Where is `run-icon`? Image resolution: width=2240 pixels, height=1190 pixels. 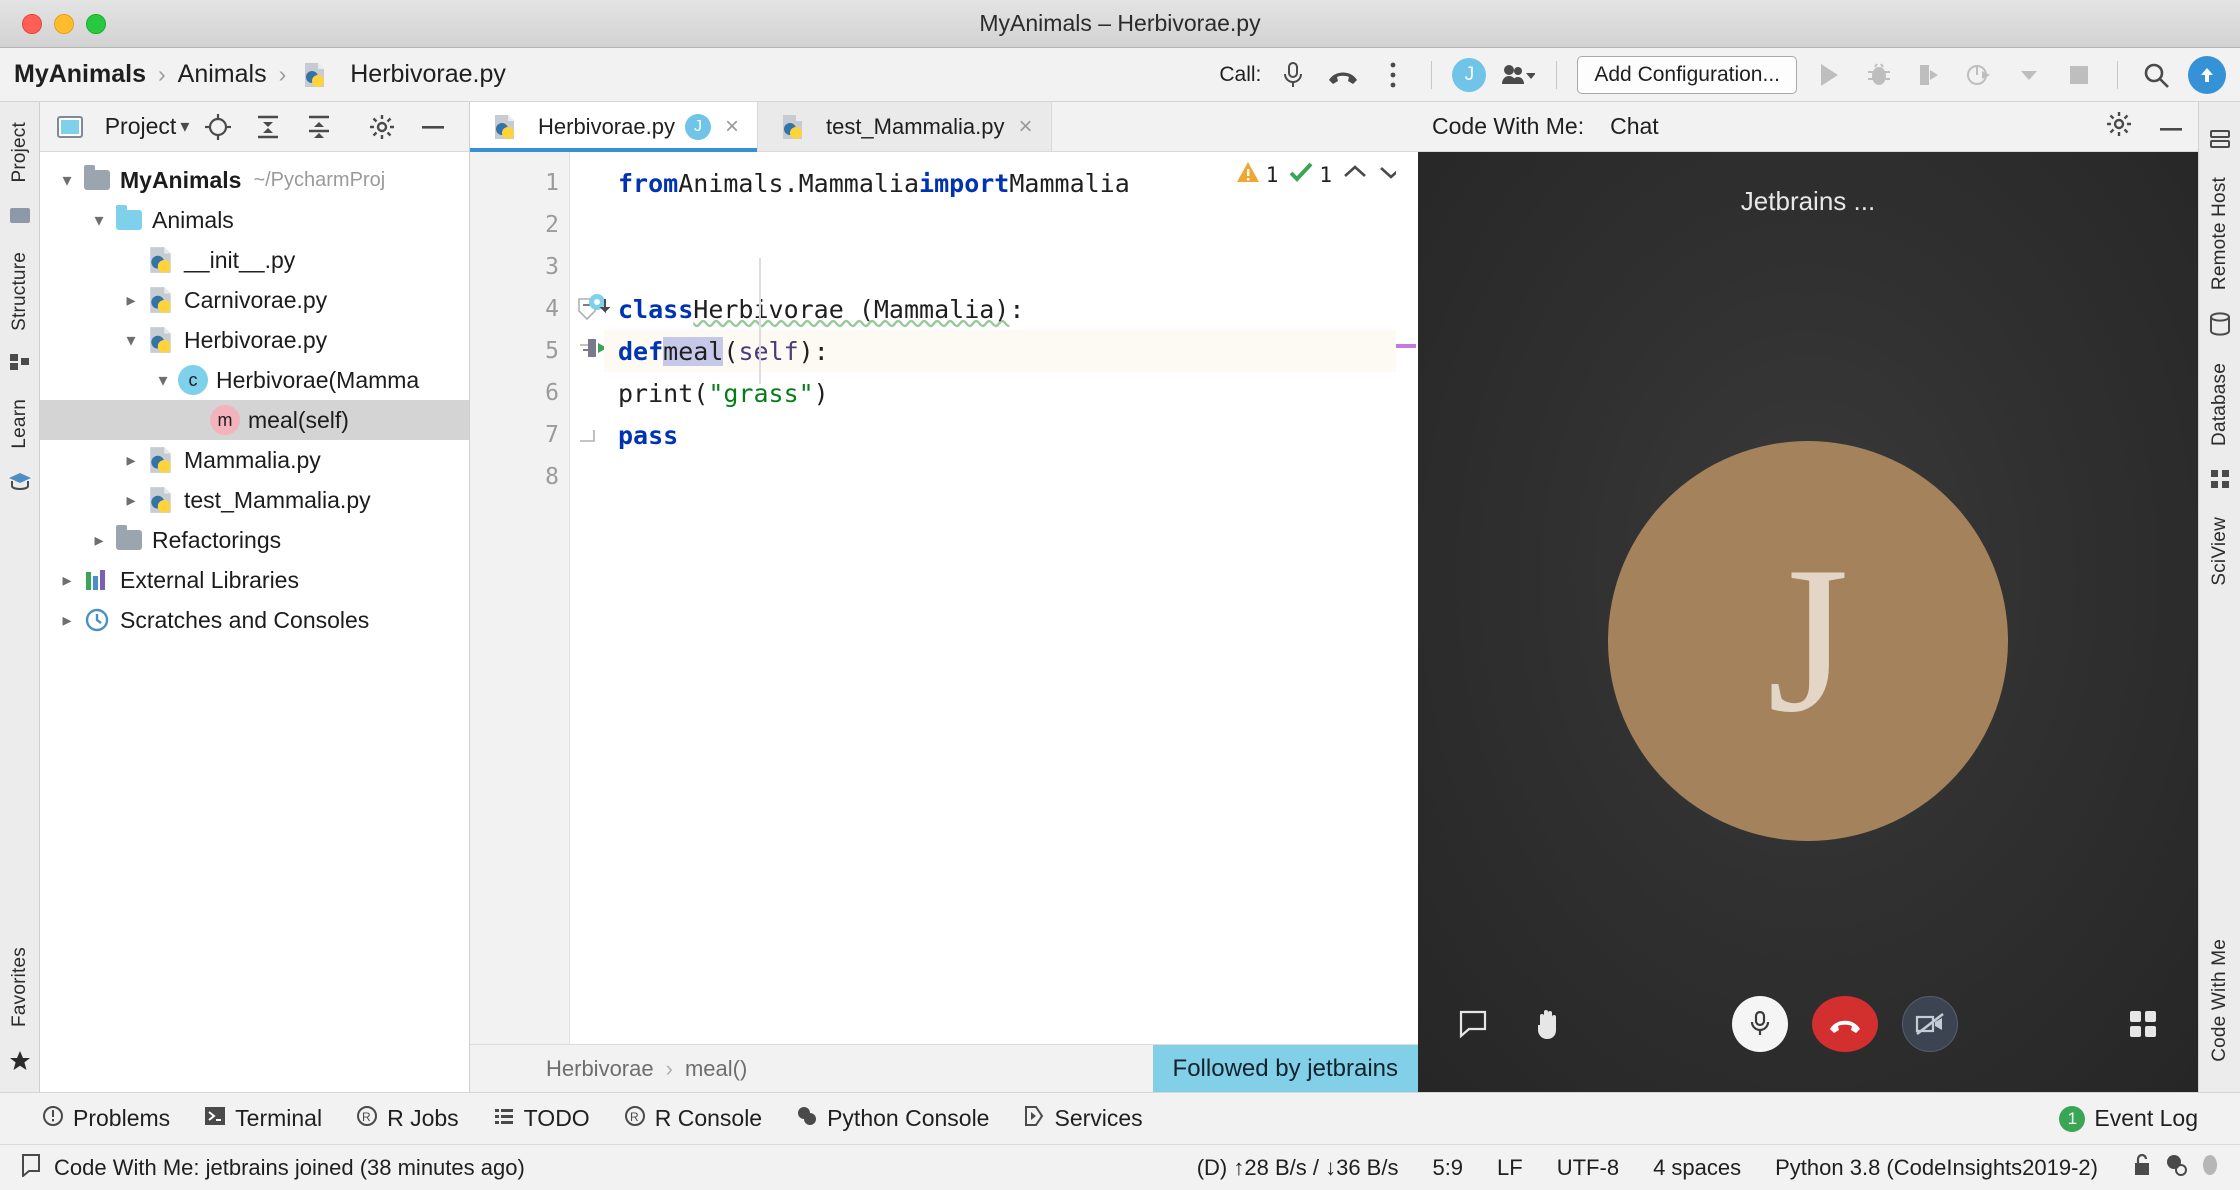 run-icon is located at coordinates (1829, 75).